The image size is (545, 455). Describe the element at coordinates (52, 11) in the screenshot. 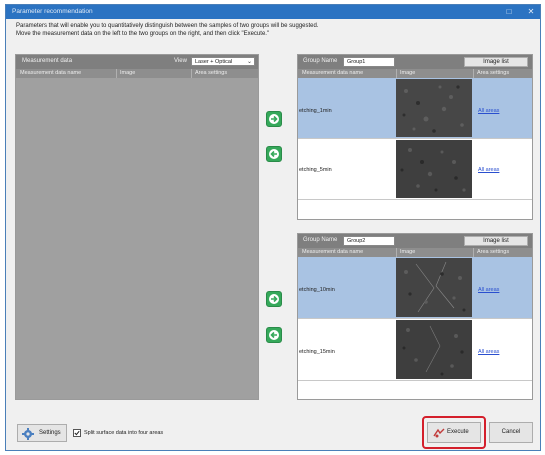

I see `window-title: Parameter recommendation` at that location.